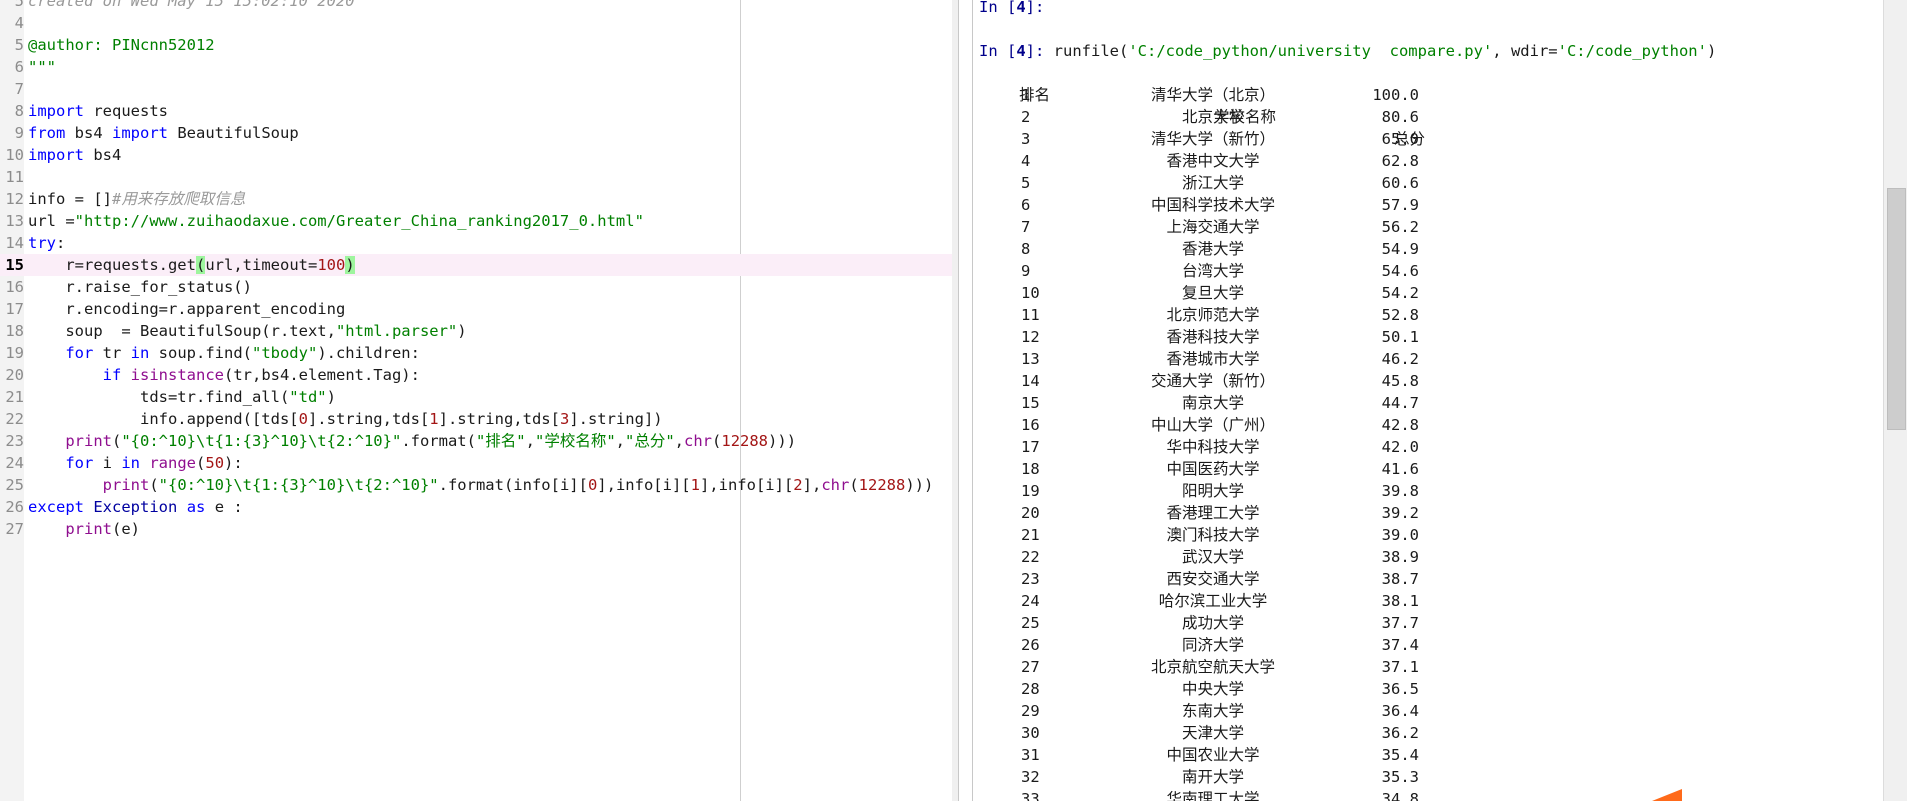  I want to click on code-line: 6 """, so click(476, 67).